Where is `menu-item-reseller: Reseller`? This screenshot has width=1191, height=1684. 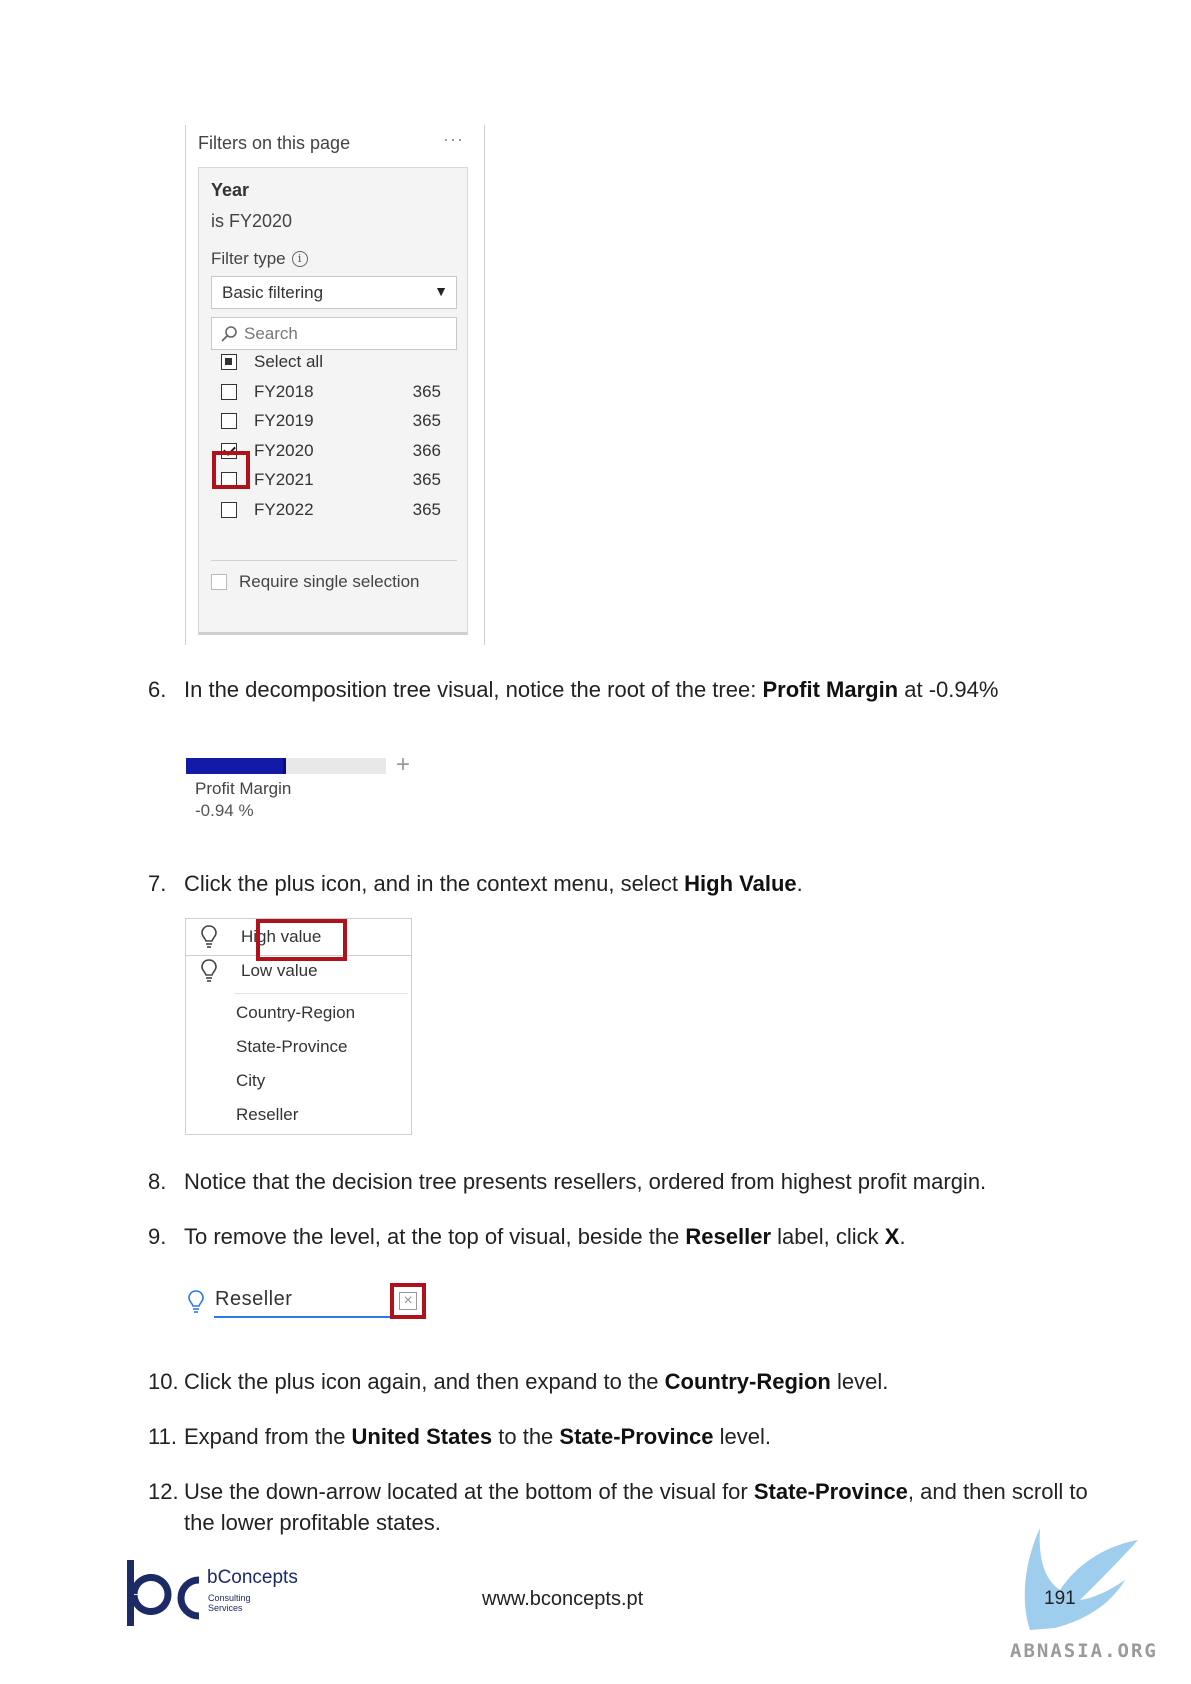
menu-item-reseller: Reseller is located at coordinates (267, 1115).